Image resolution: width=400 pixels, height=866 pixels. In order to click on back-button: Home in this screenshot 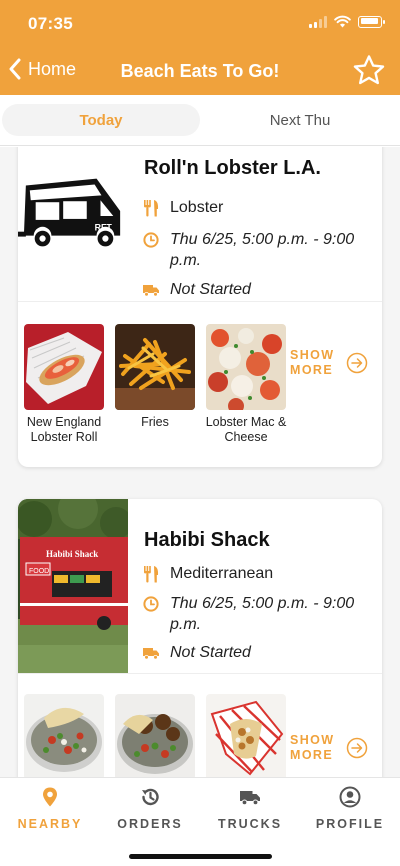, I will do `click(42, 69)`.